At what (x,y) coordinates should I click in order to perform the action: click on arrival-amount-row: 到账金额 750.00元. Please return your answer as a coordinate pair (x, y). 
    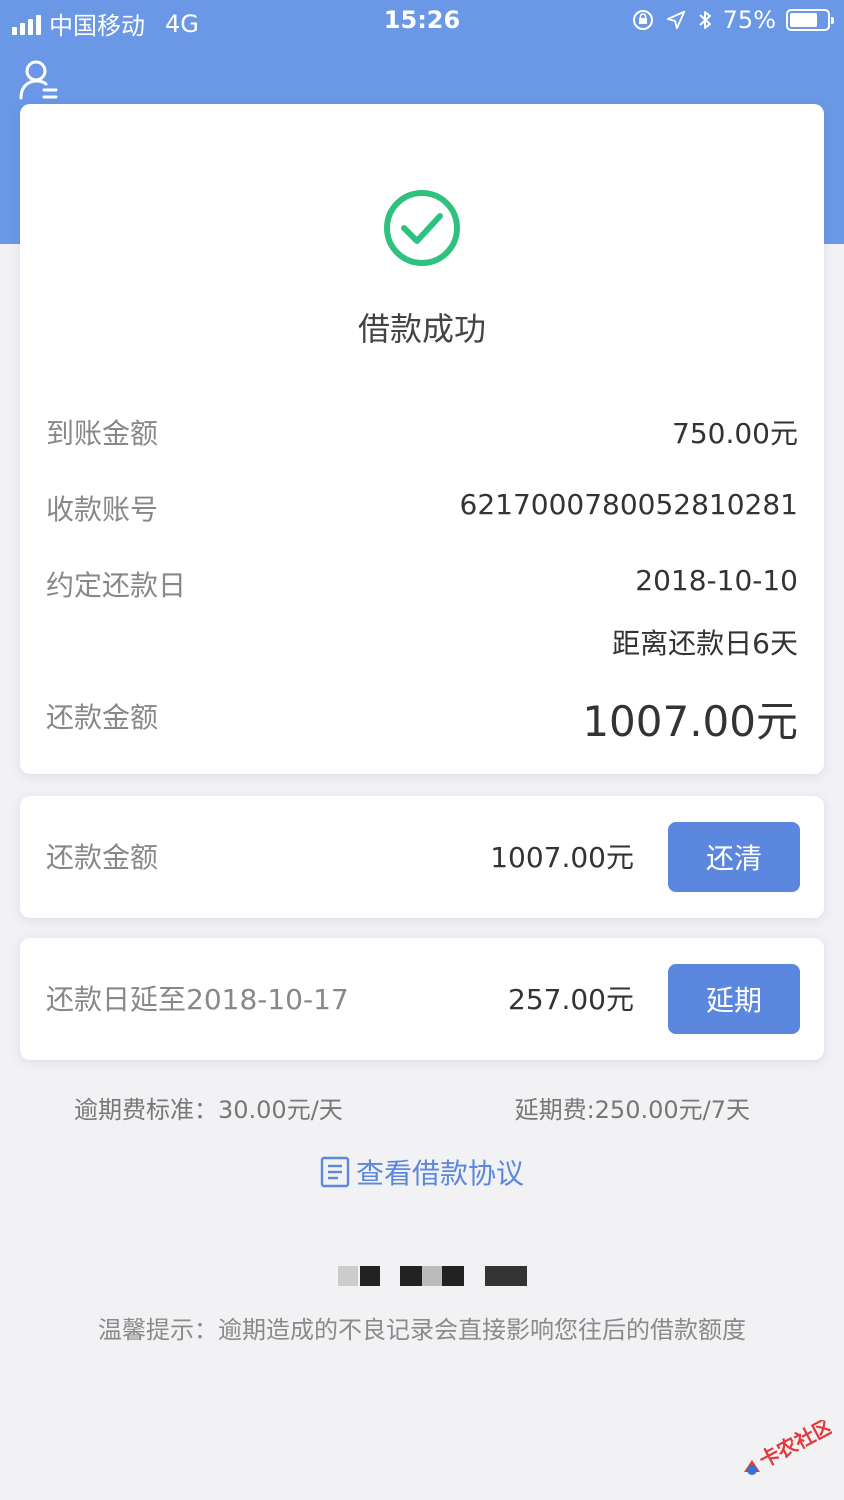
    Looking at the image, I should click on (422, 432).